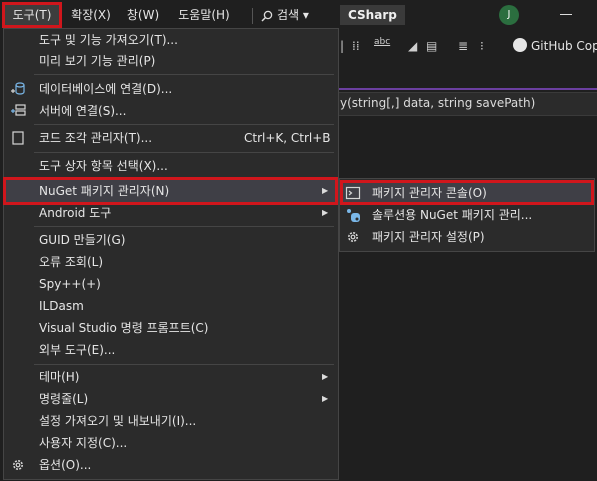 The height and width of the screenshot is (481, 597). What do you see at coordinates (143, 15) in the screenshot?
I see `menu-window: 창(W)` at bounding box center [143, 15].